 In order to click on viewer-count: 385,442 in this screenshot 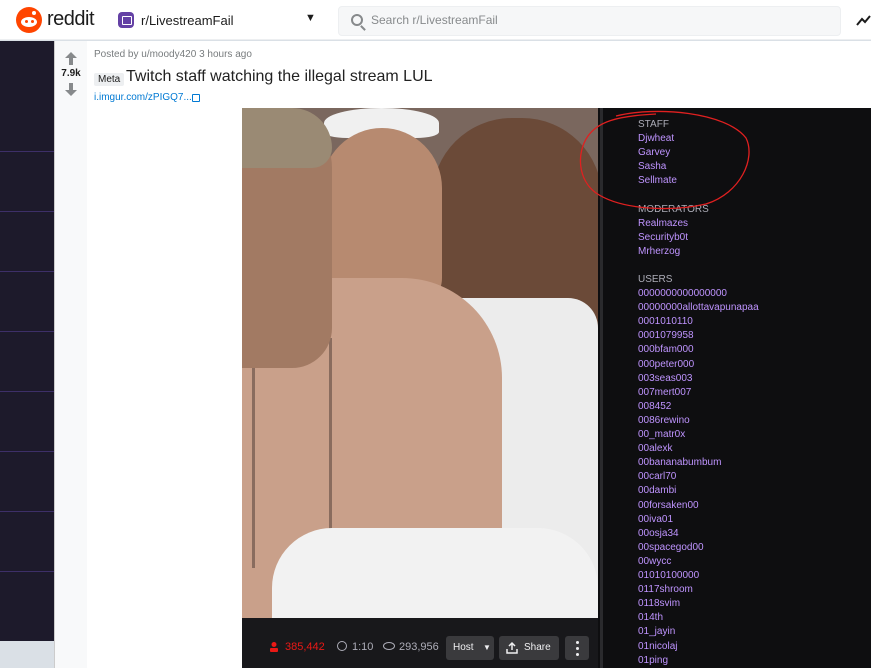, I will do `click(305, 647)`.